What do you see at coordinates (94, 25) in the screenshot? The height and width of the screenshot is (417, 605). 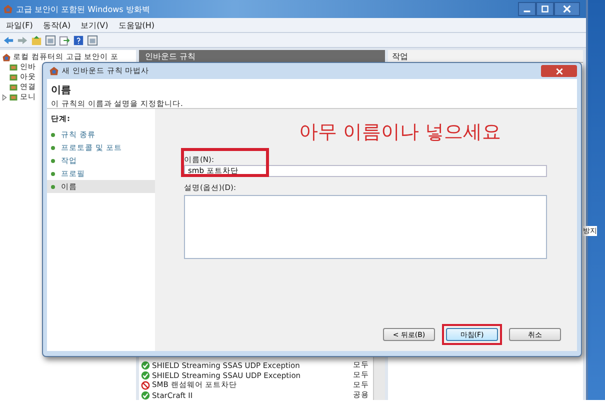 I see `menu-item: 보기(V)` at bounding box center [94, 25].